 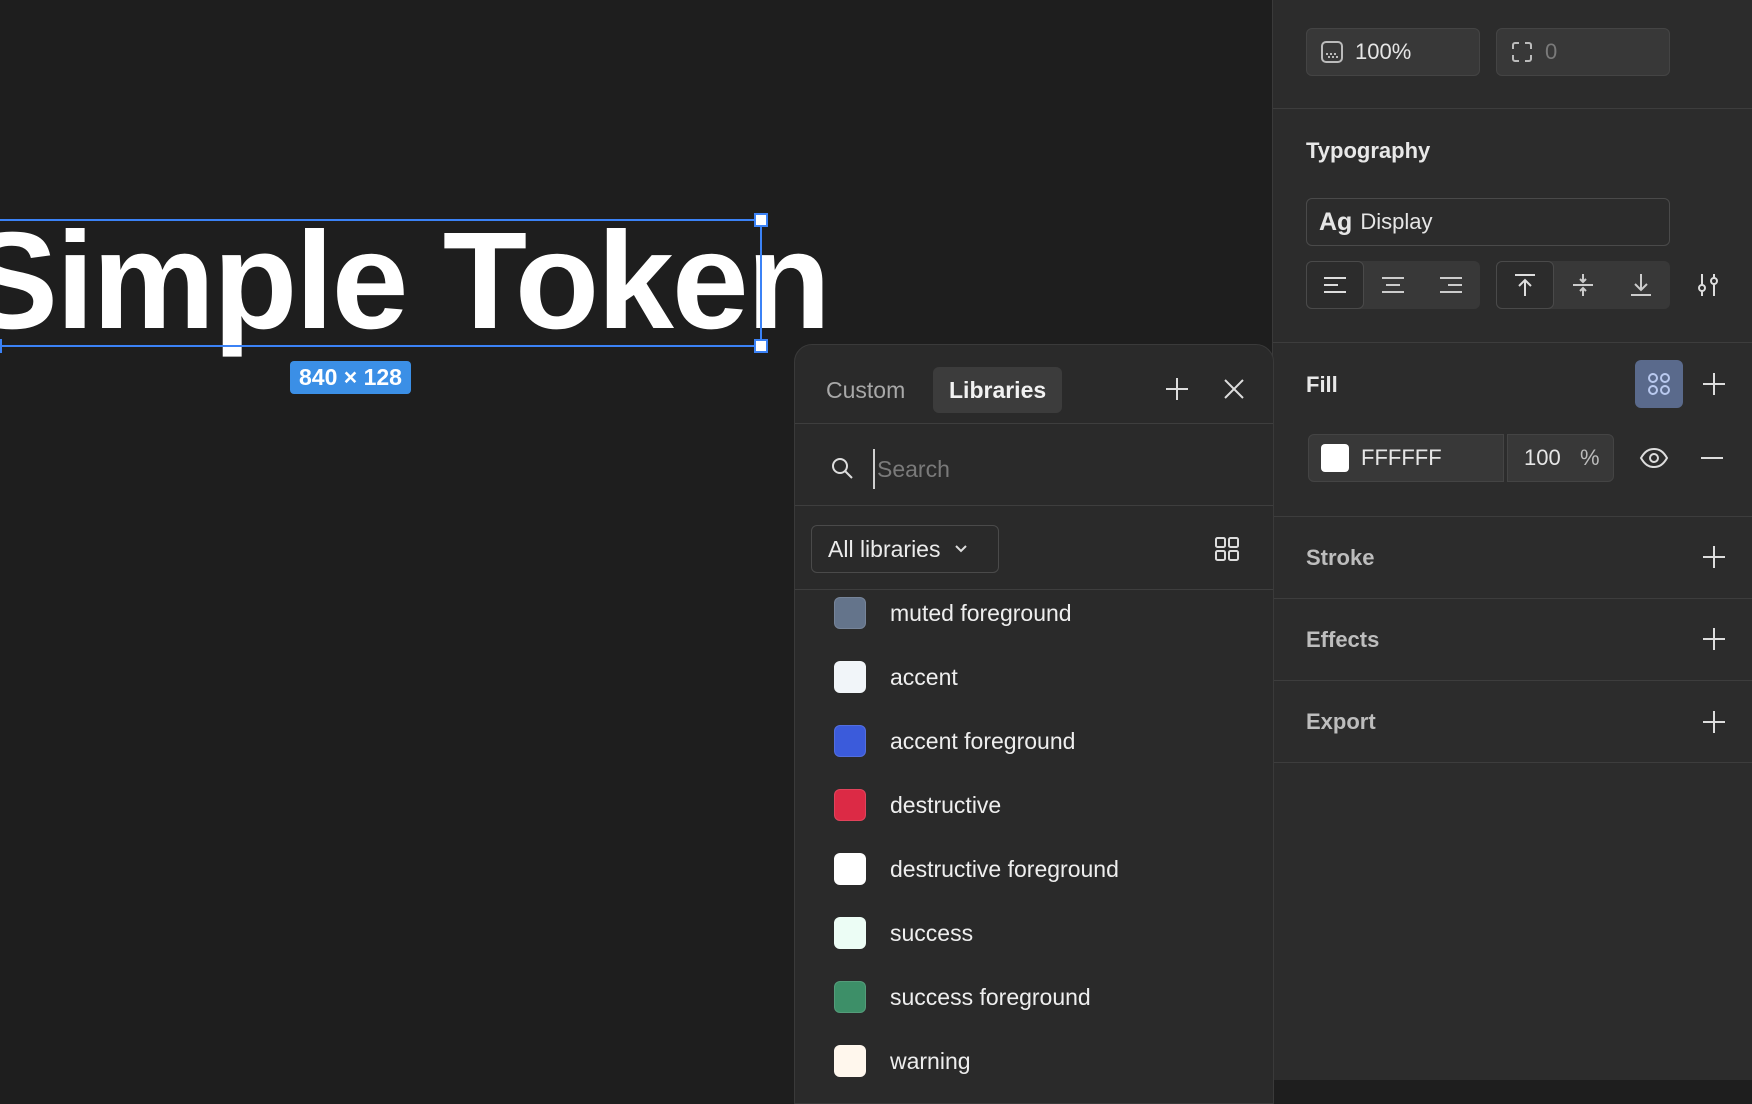 I want to click on text-style-selector: Ag Display, so click(x=1488, y=222).